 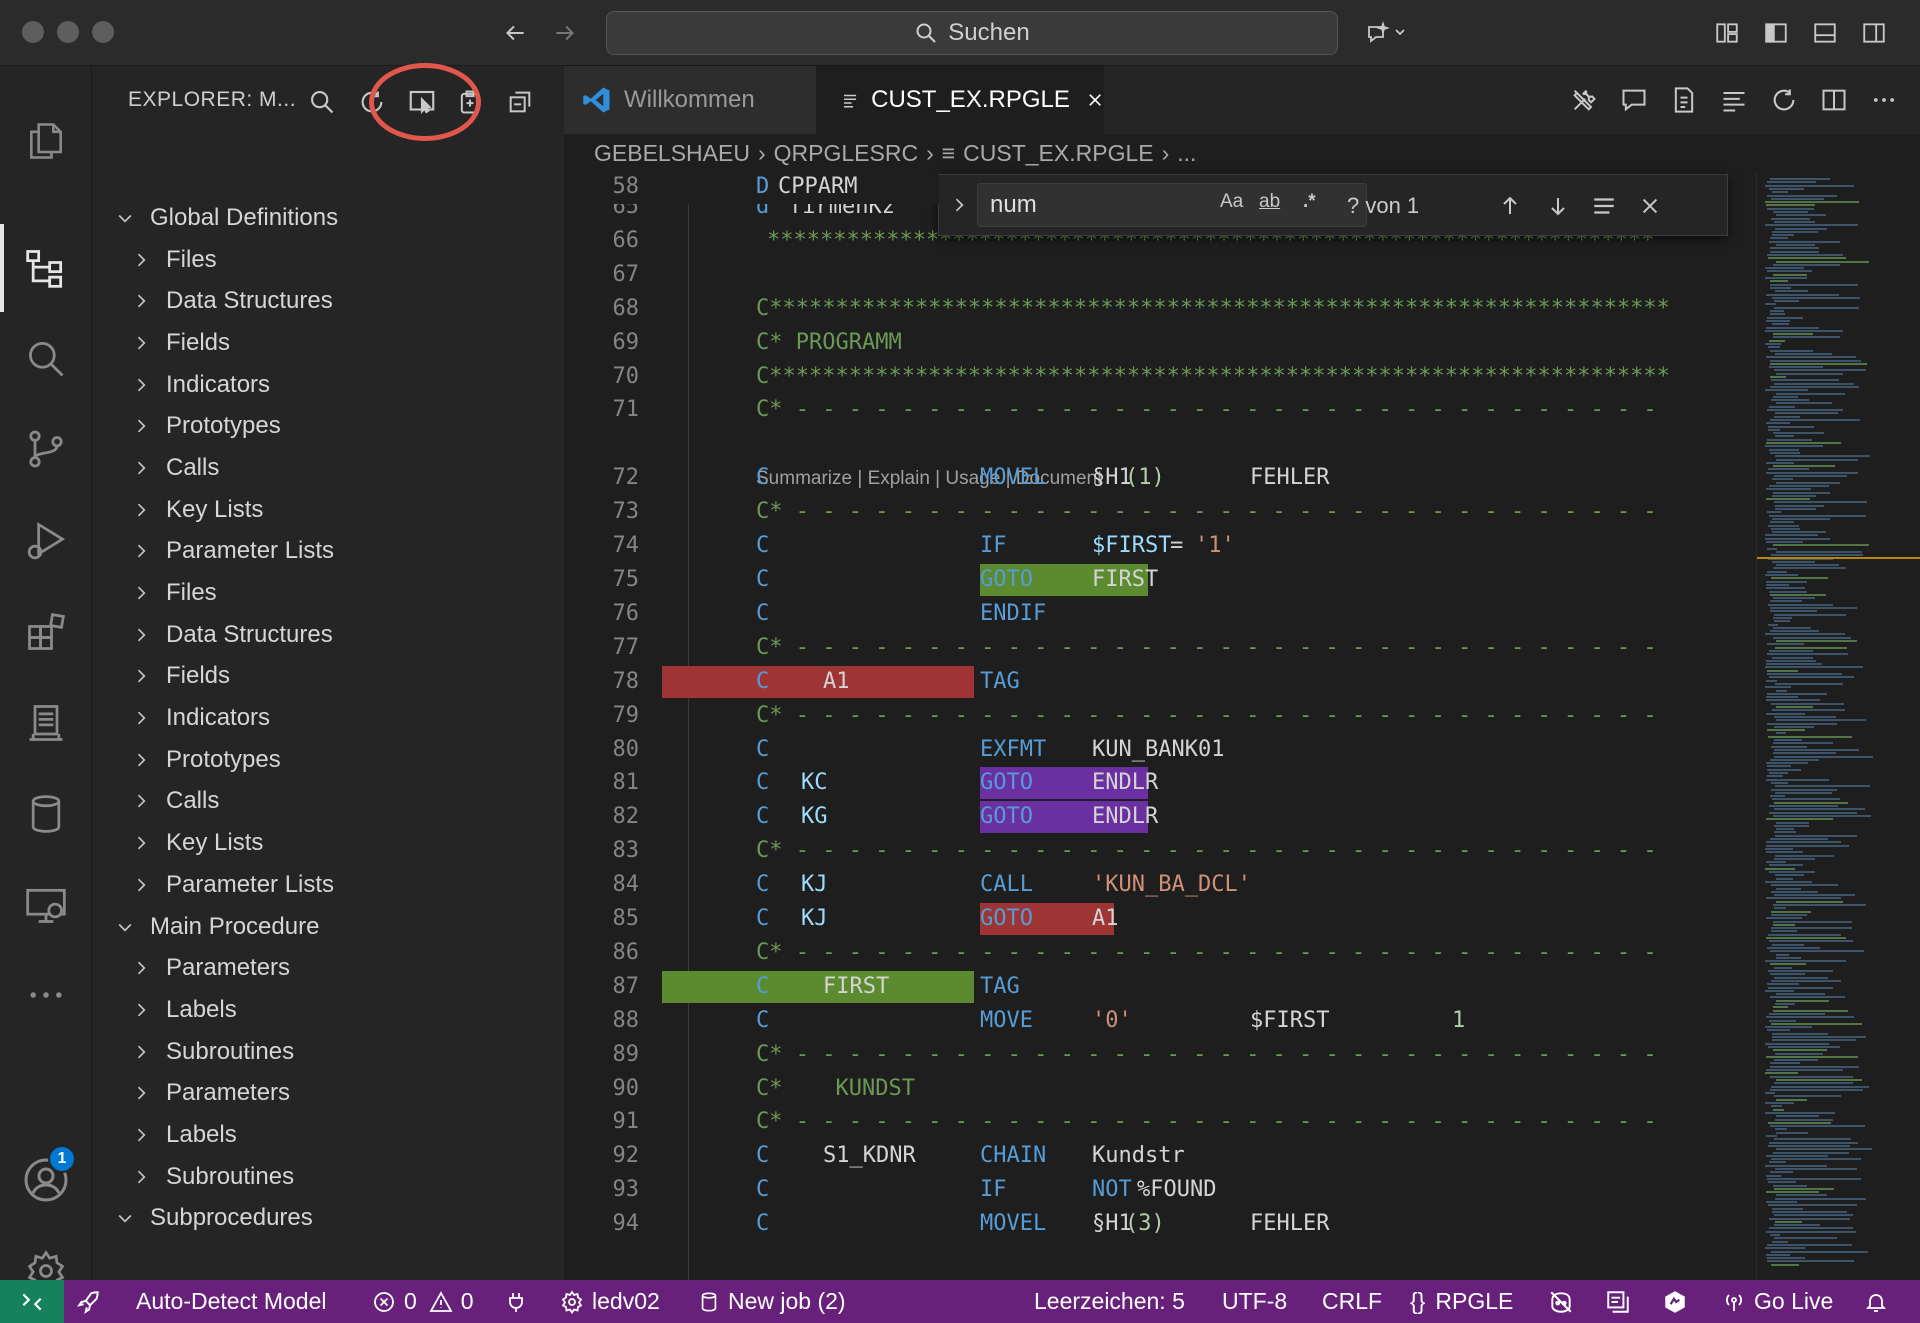 I want to click on braille-icon, so click(x=1622, y=1301).